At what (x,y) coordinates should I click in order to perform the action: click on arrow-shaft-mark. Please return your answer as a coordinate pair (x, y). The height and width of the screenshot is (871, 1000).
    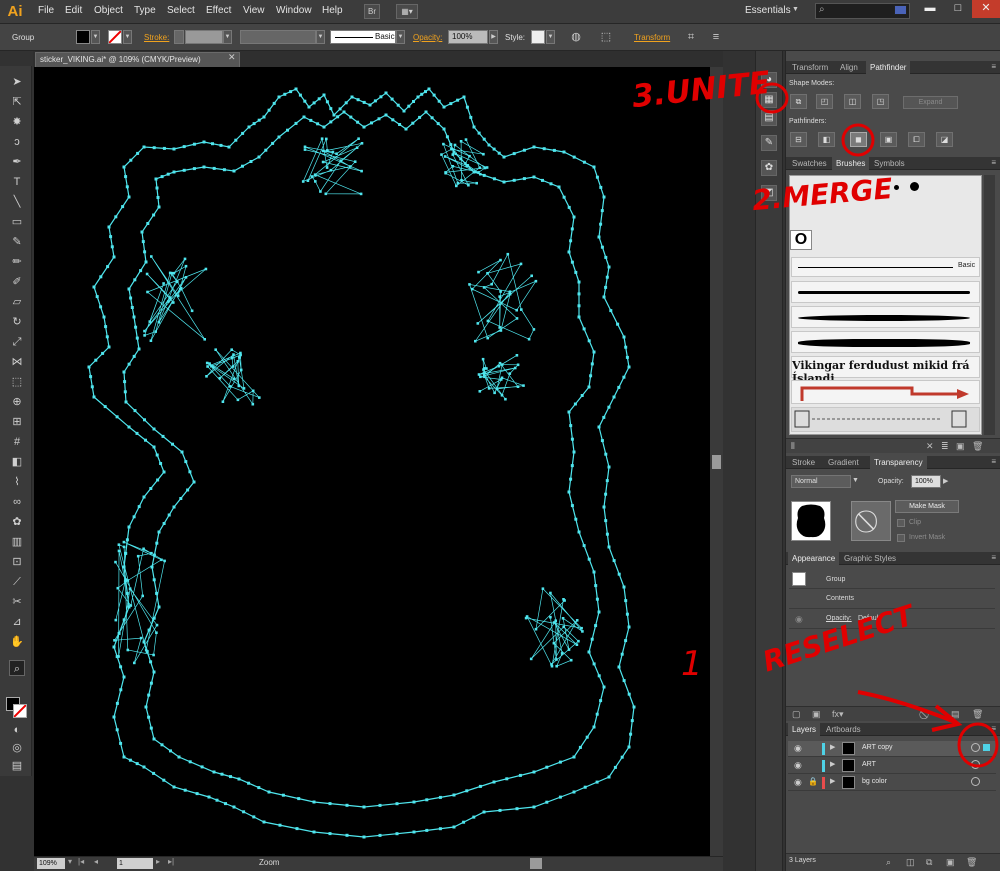
    Looking at the image, I should click on (906, 707).